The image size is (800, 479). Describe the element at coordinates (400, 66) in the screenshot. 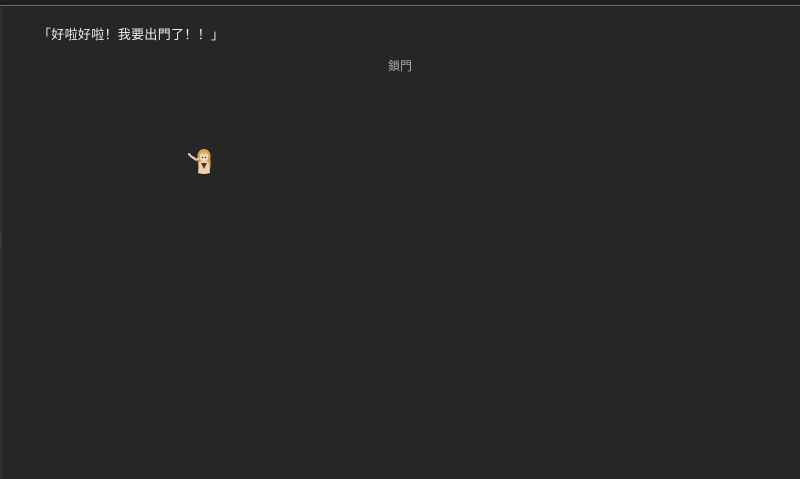

I see `choice-lock-door: 鎖門` at that location.